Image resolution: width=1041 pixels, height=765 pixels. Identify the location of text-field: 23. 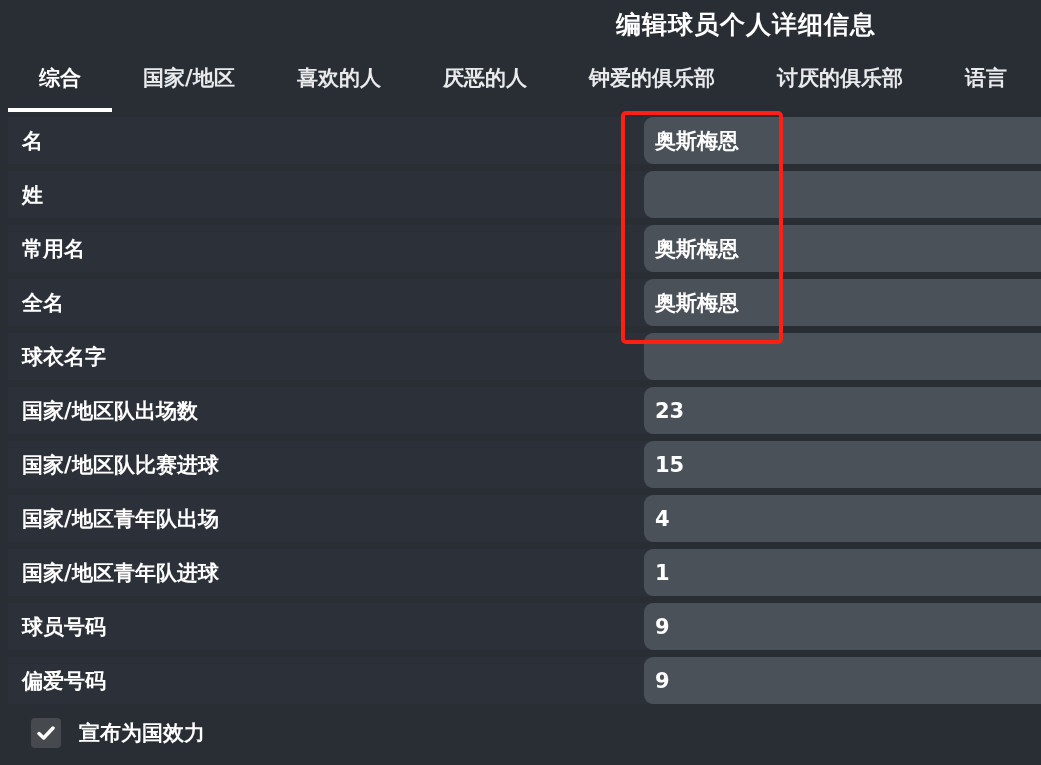
(842, 410).